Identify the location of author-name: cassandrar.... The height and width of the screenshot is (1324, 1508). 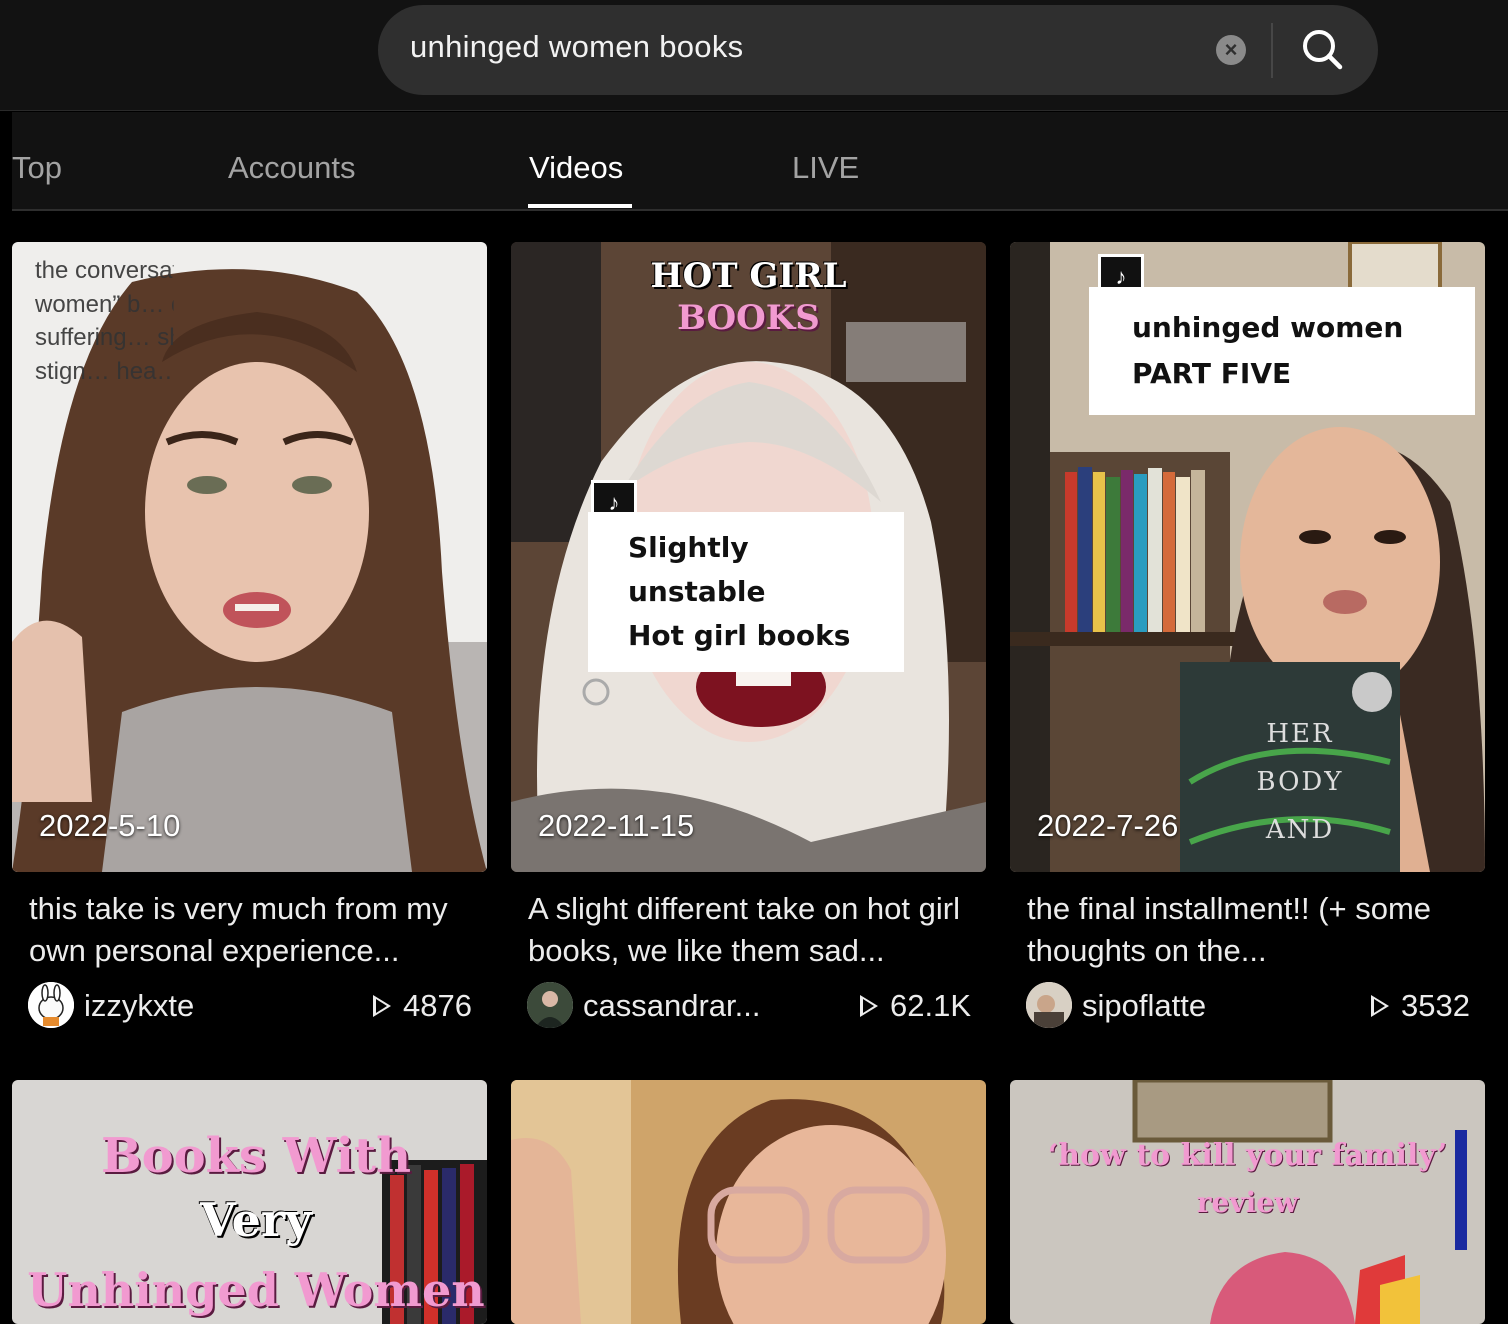
(671, 1006).